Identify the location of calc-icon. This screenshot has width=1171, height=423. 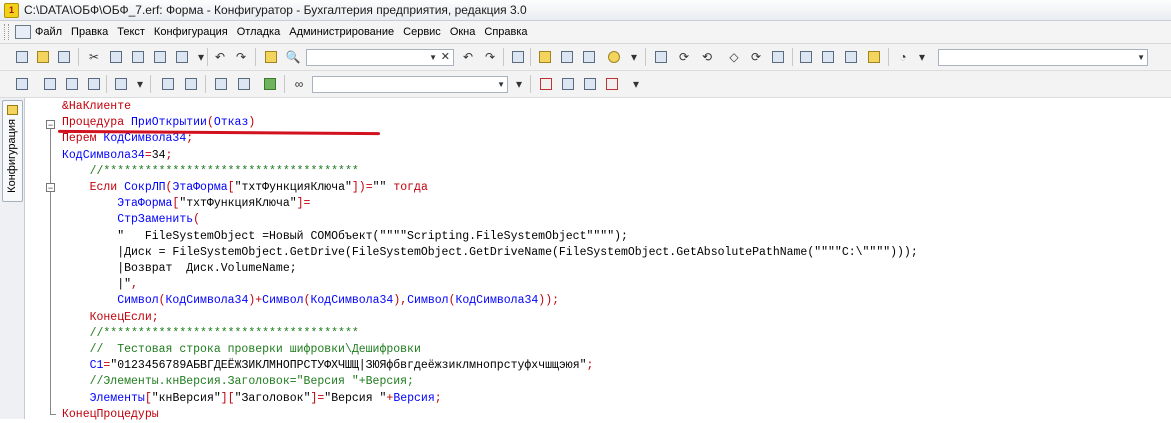
(851, 57).